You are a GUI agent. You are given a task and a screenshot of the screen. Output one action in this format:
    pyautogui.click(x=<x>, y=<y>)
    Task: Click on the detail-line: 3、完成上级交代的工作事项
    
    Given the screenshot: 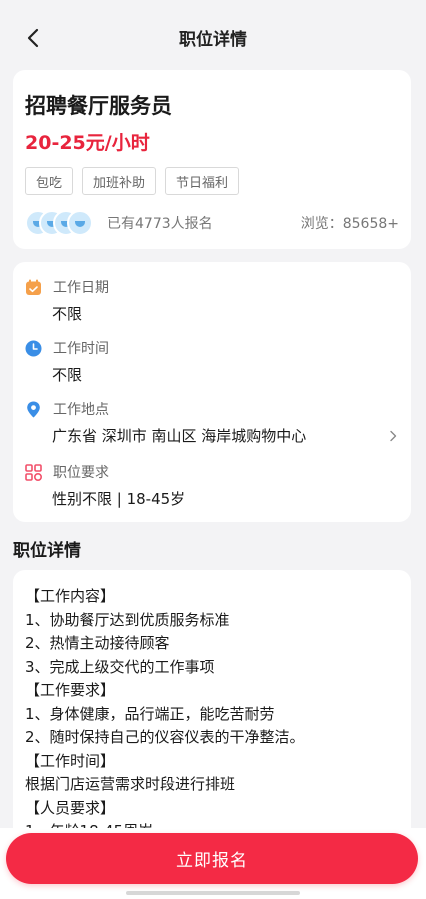 What is the action you would take?
    pyautogui.click(x=120, y=666)
    